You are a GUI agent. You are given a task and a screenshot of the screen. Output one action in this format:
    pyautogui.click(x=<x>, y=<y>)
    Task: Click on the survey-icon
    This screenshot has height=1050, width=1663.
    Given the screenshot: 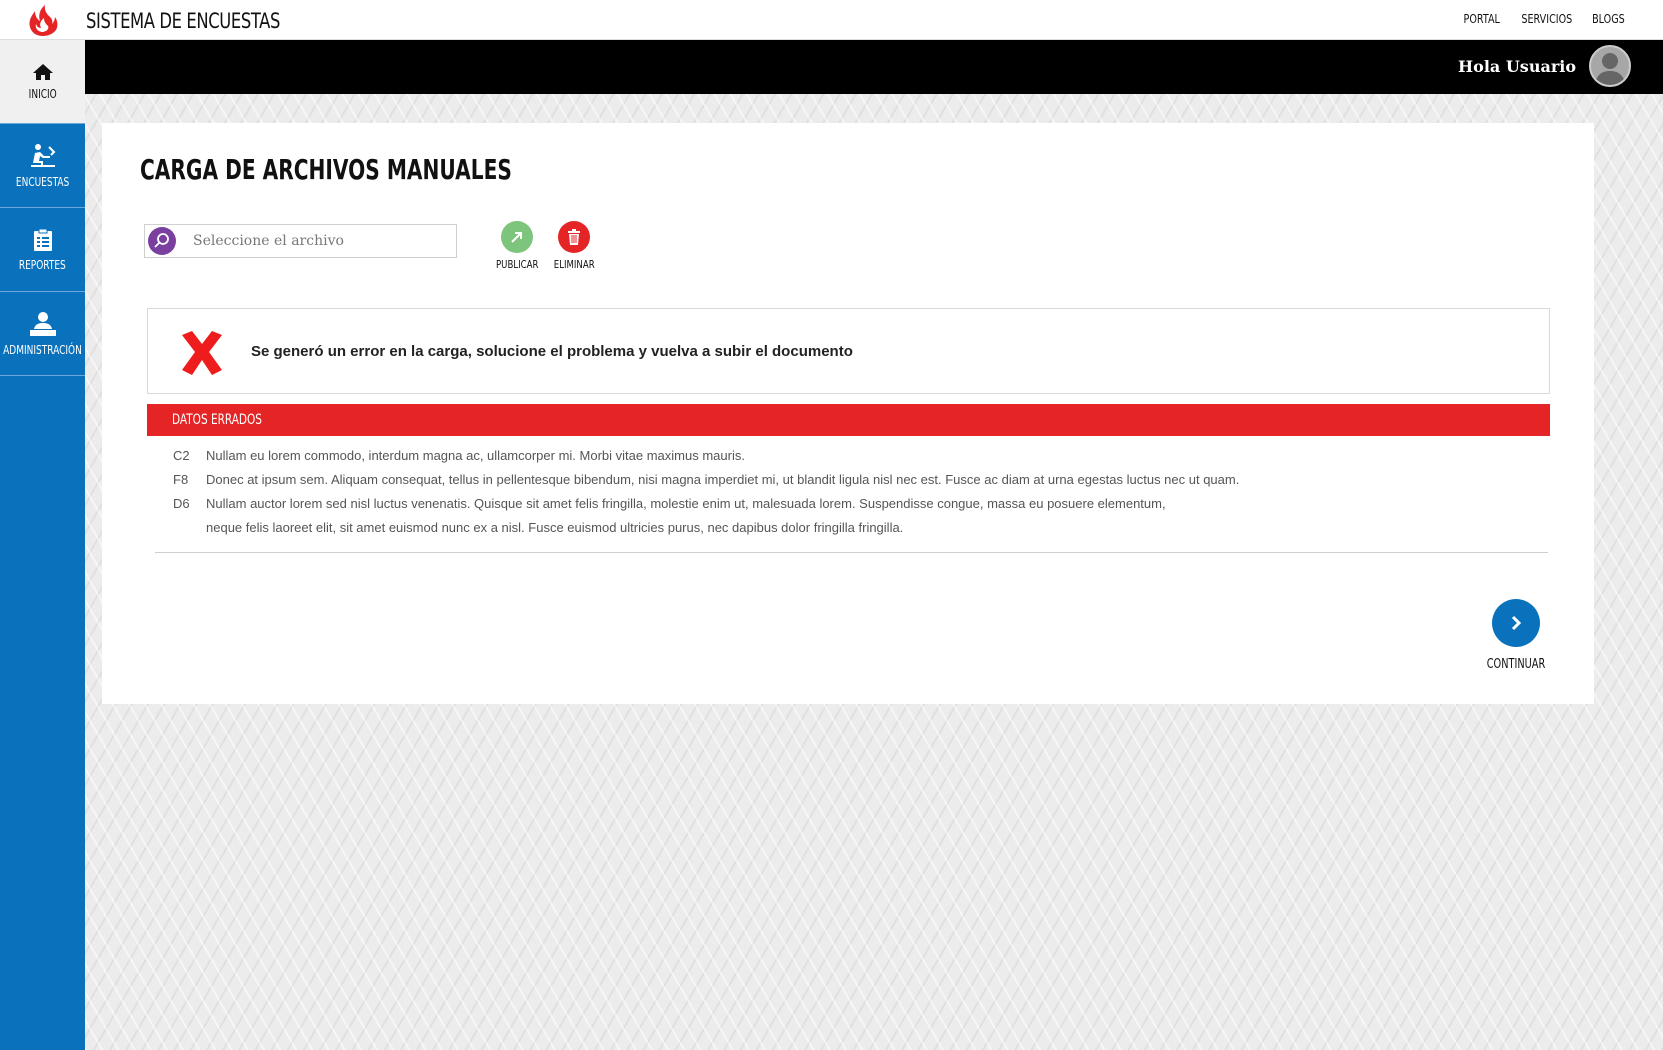 What is the action you would take?
    pyautogui.click(x=42, y=155)
    